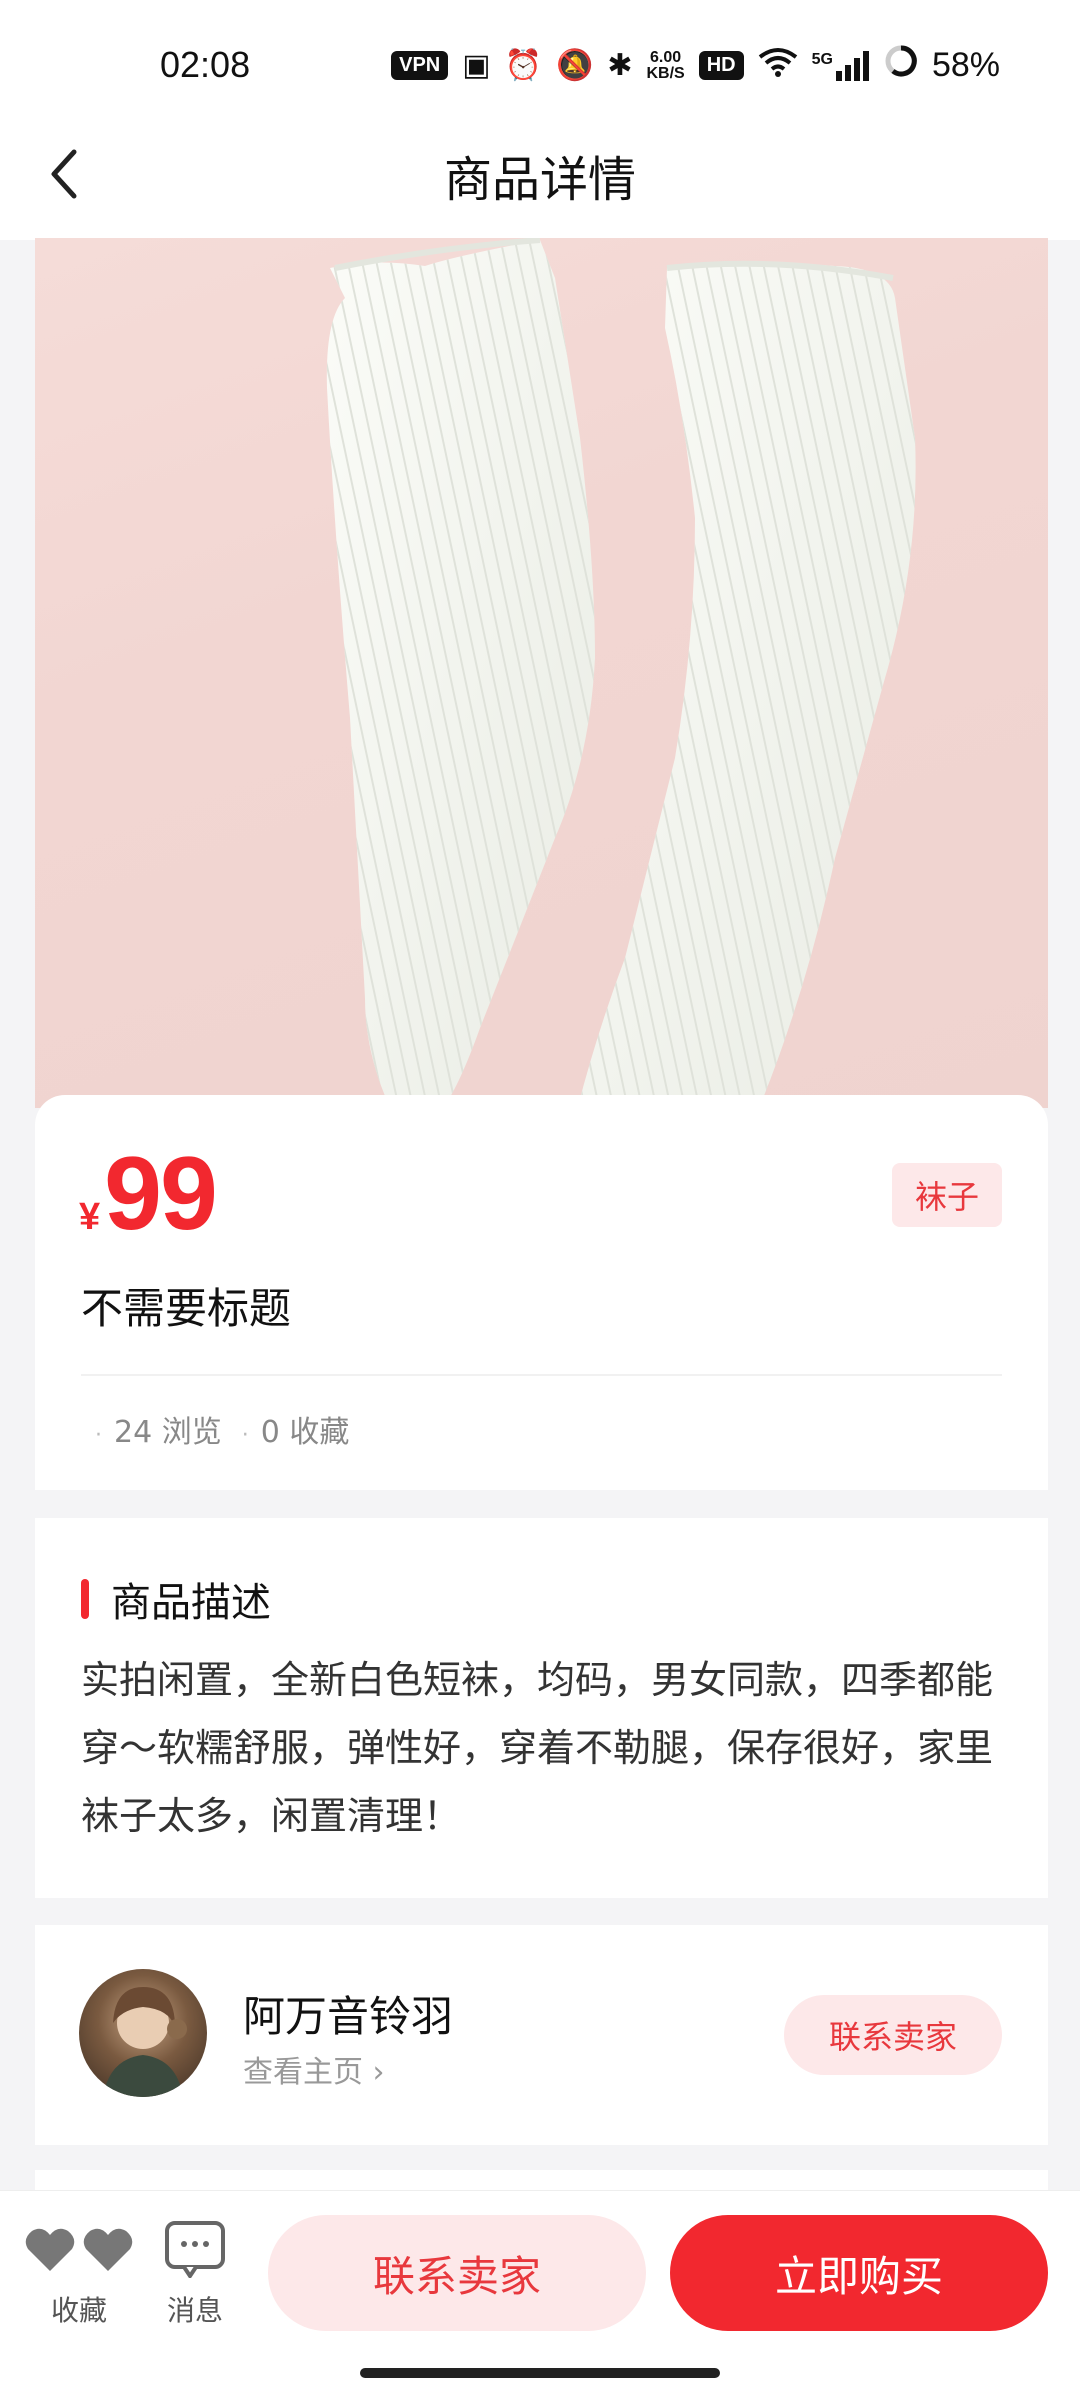 Image resolution: width=1080 pixels, height=2400 pixels. What do you see at coordinates (457, 2273) in the screenshot?
I see `contact-seller-button: 联系卖家` at bounding box center [457, 2273].